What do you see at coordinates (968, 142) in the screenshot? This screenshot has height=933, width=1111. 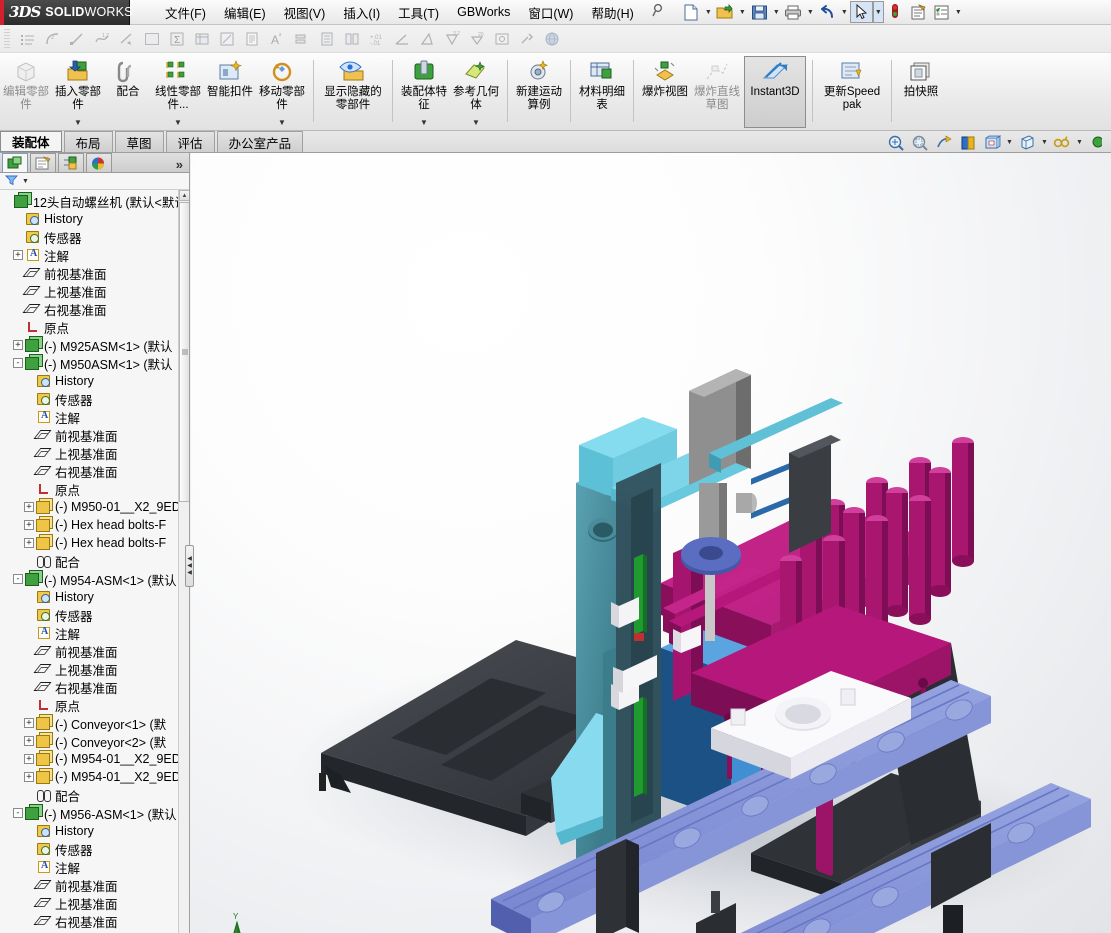 I see `section-view-icon` at bounding box center [968, 142].